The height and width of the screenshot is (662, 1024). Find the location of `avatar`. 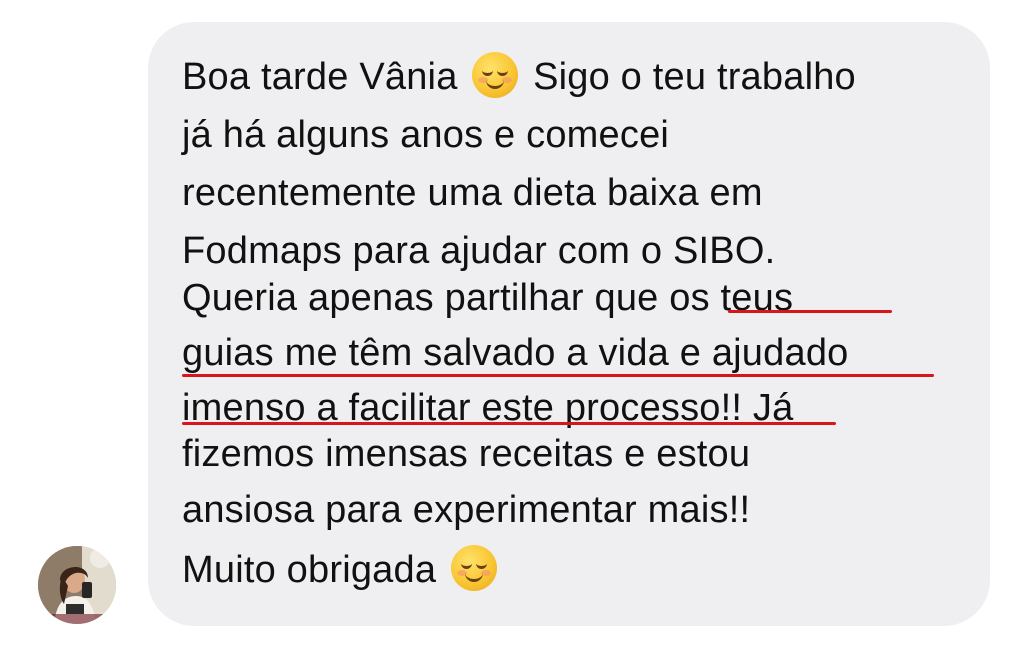

avatar is located at coordinates (77, 585).